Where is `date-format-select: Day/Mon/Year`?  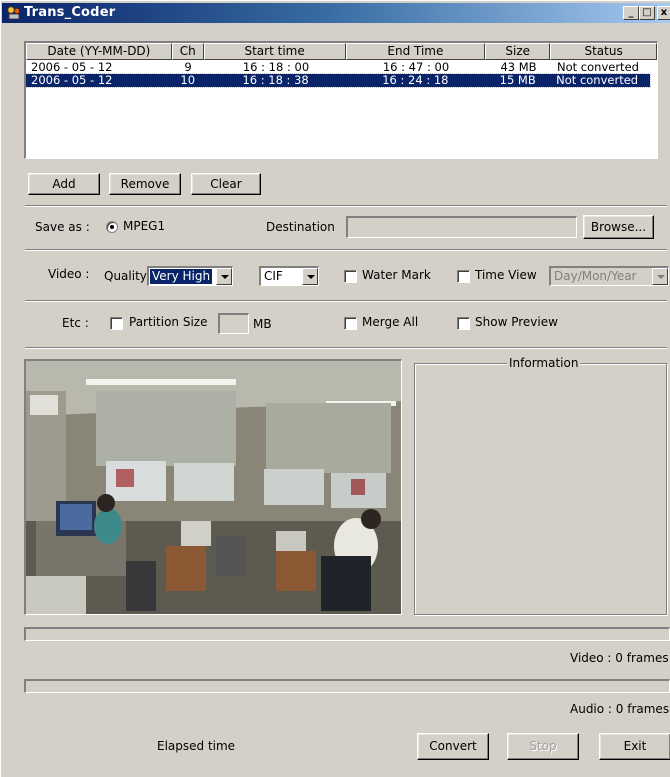
date-format-select: Day/Mon/Year is located at coordinates (609, 276).